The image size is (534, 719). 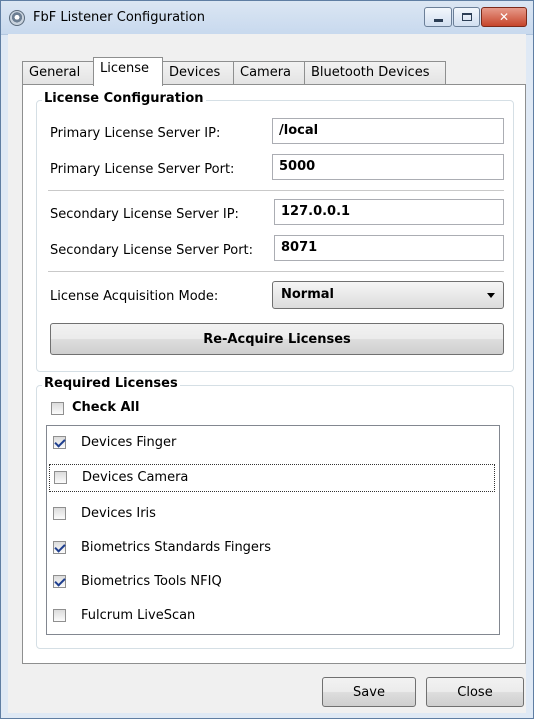 What do you see at coordinates (134, 296) in the screenshot?
I see `acquisition-mode-label: License Acquisition Mode:` at bounding box center [134, 296].